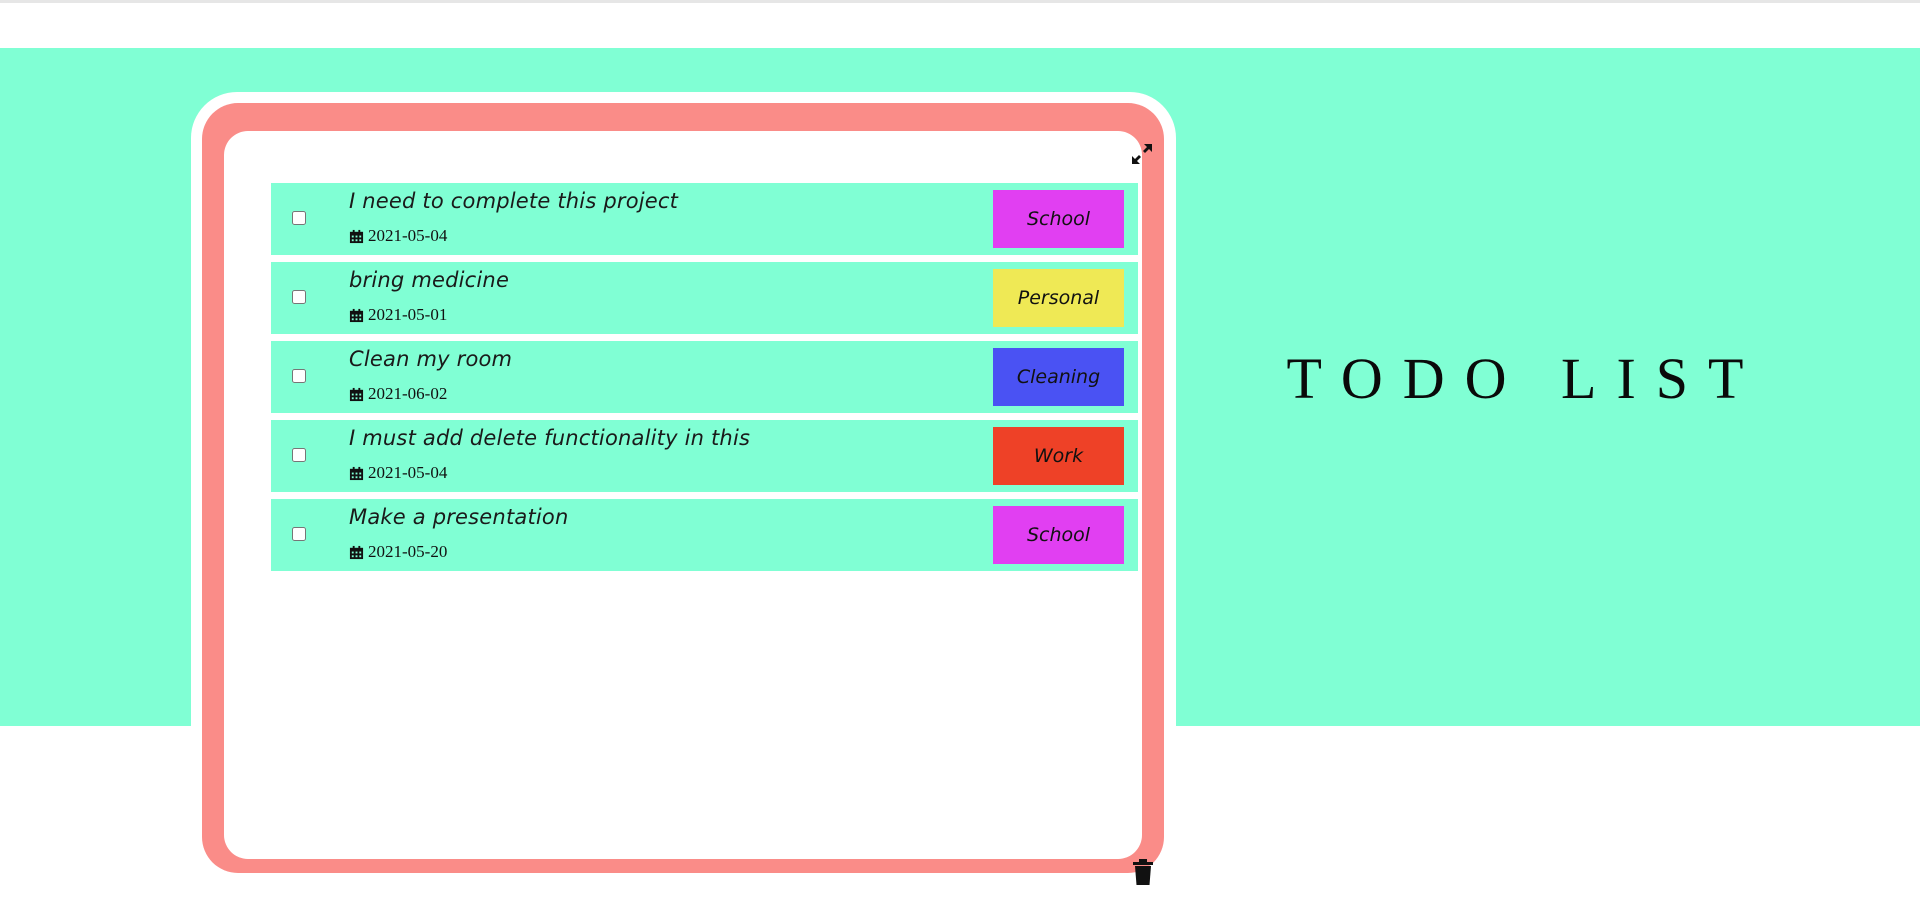  Describe the element at coordinates (1143, 872) in the screenshot. I see `trash-icon` at that location.